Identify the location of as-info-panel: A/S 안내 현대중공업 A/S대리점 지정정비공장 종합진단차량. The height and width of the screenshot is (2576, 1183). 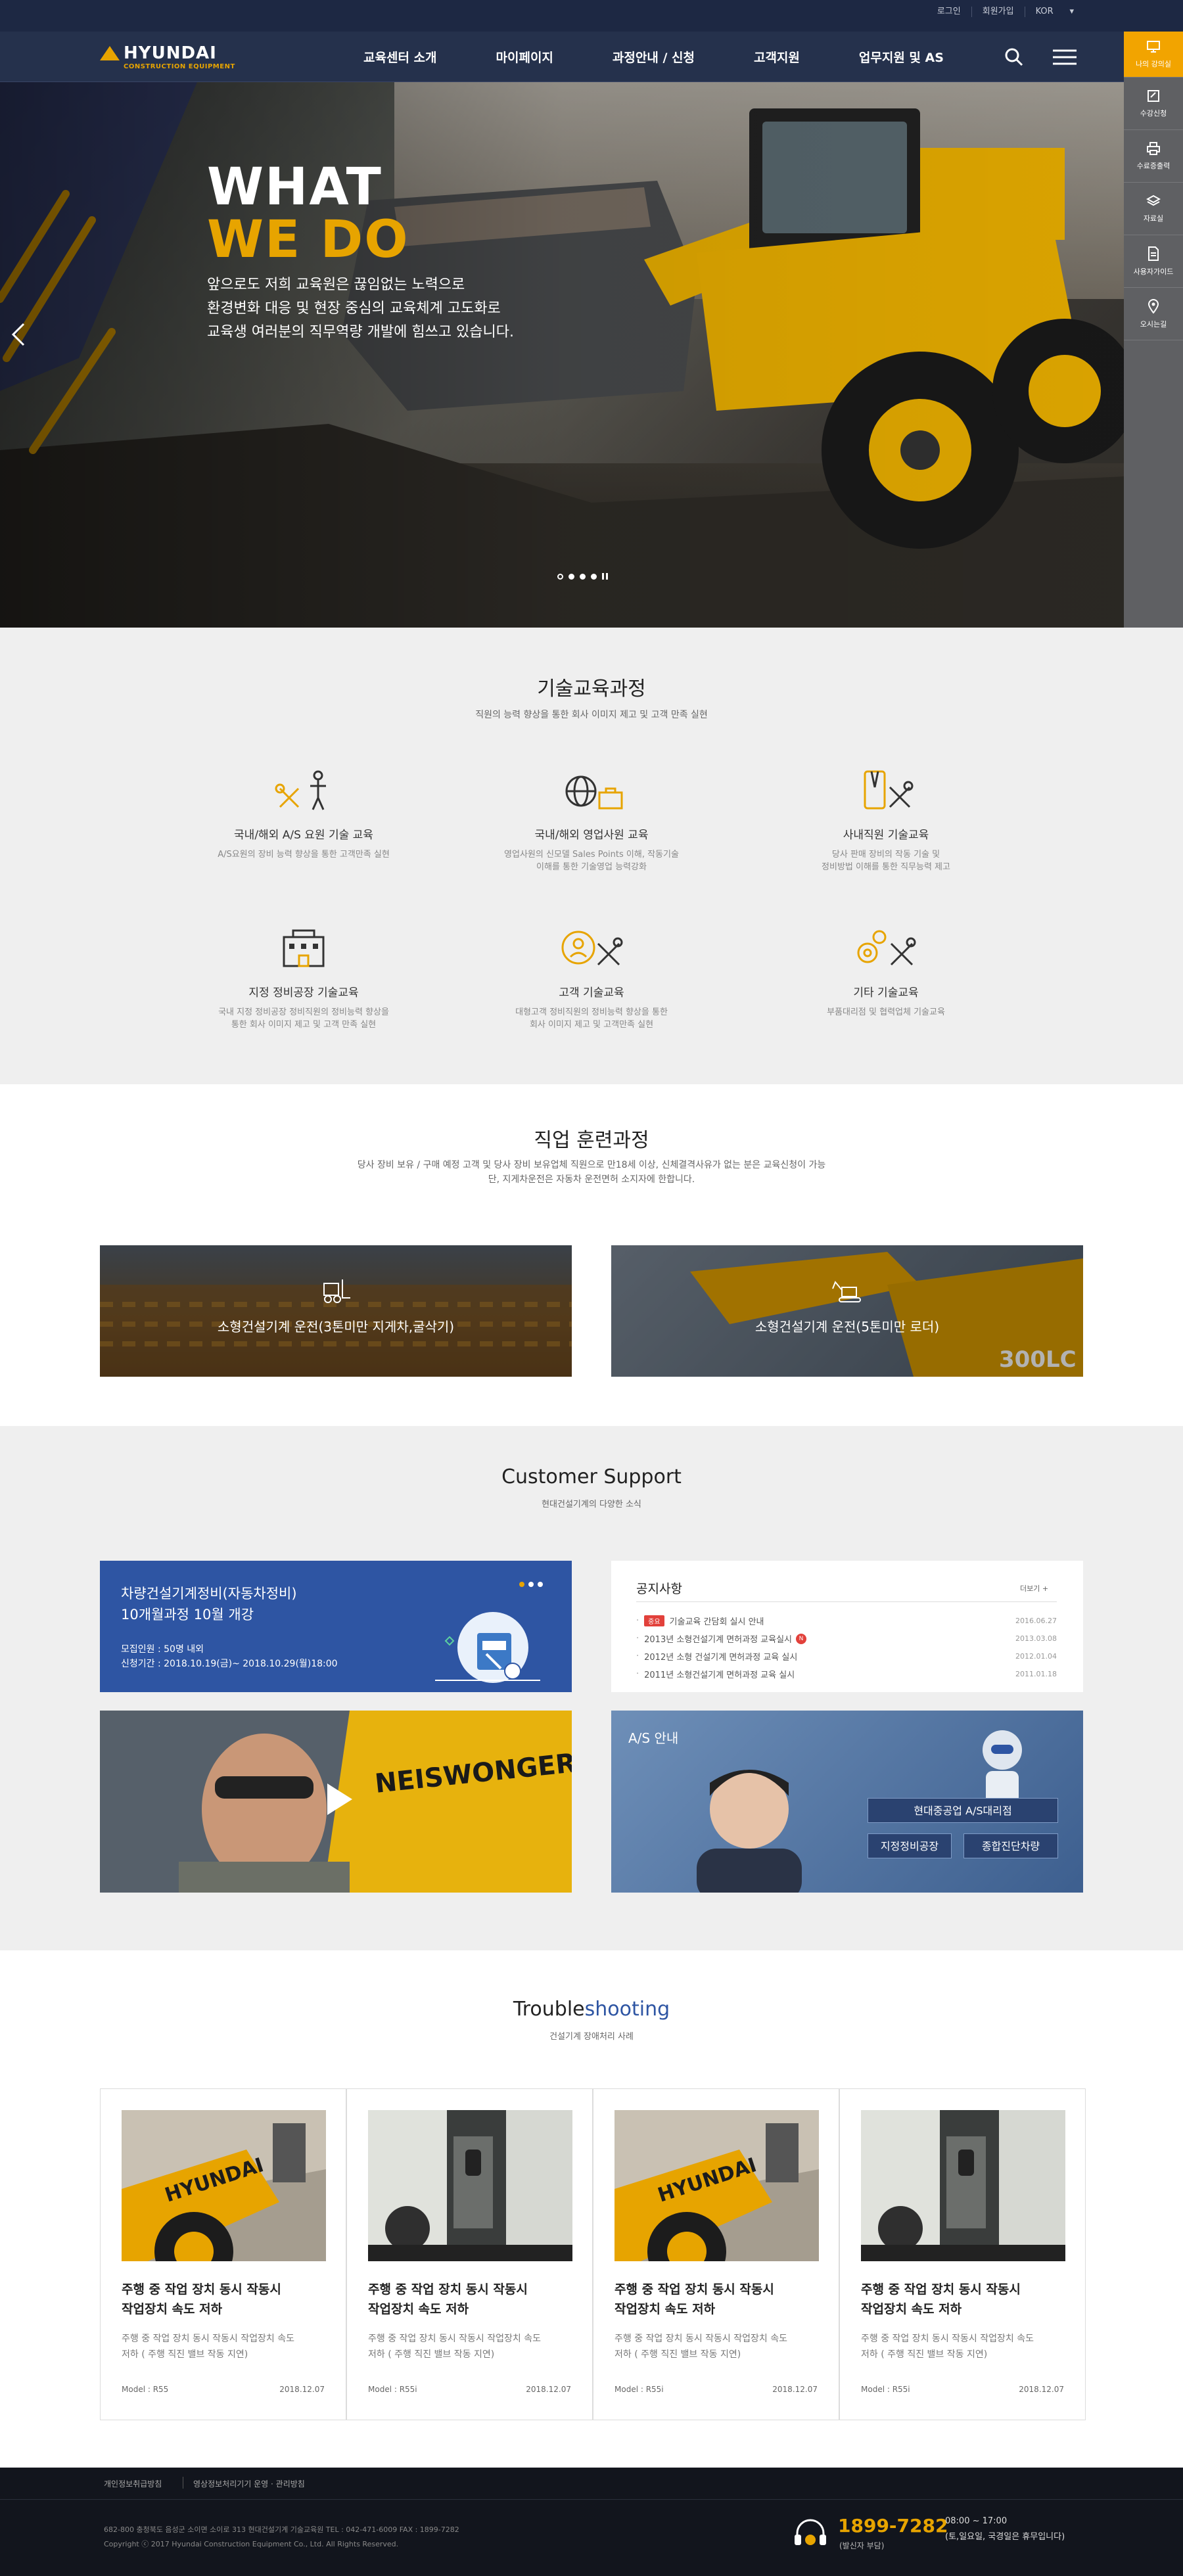
(847, 1802).